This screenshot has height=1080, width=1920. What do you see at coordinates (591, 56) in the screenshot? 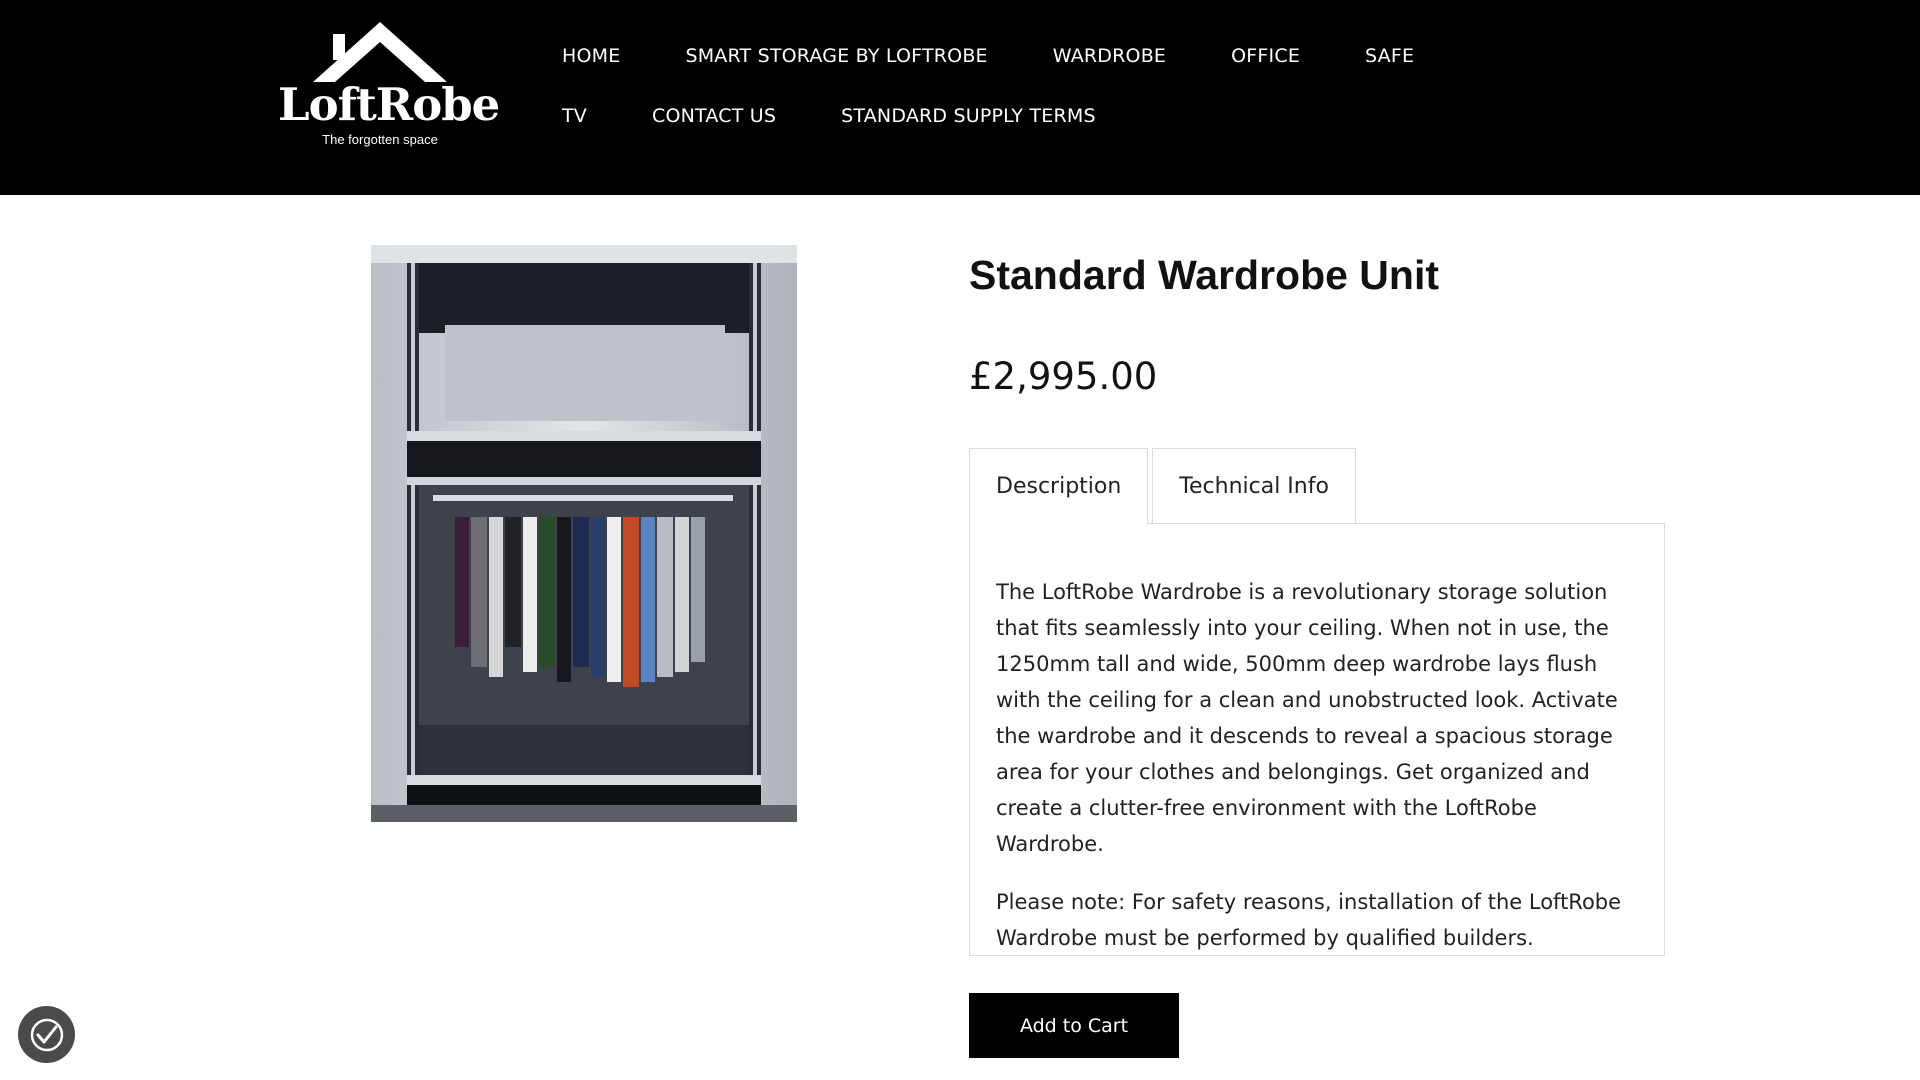
I see `nav-home: HOME` at bounding box center [591, 56].